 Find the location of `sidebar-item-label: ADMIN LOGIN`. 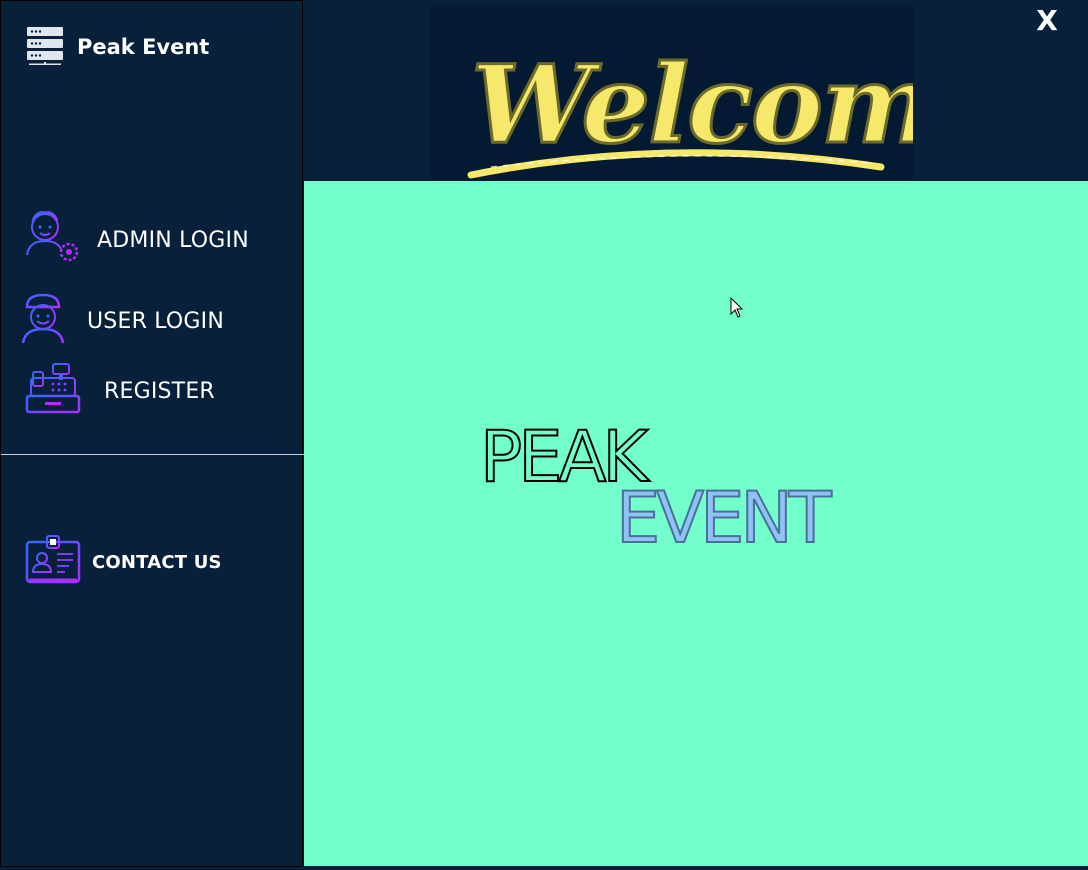

sidebar-item-label: ADMIN LOGIN is located at coordinates (173, 240).